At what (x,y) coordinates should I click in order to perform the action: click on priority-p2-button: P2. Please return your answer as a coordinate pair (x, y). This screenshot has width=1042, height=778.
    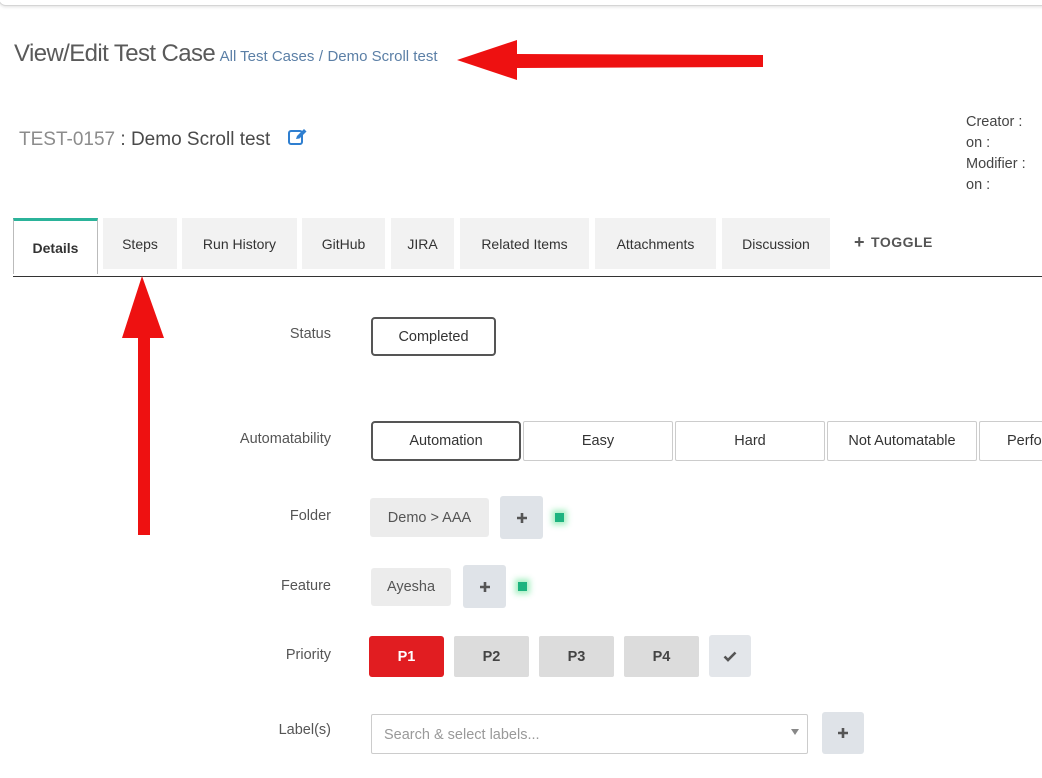
    Looking at the image, I should click on (491, 656).